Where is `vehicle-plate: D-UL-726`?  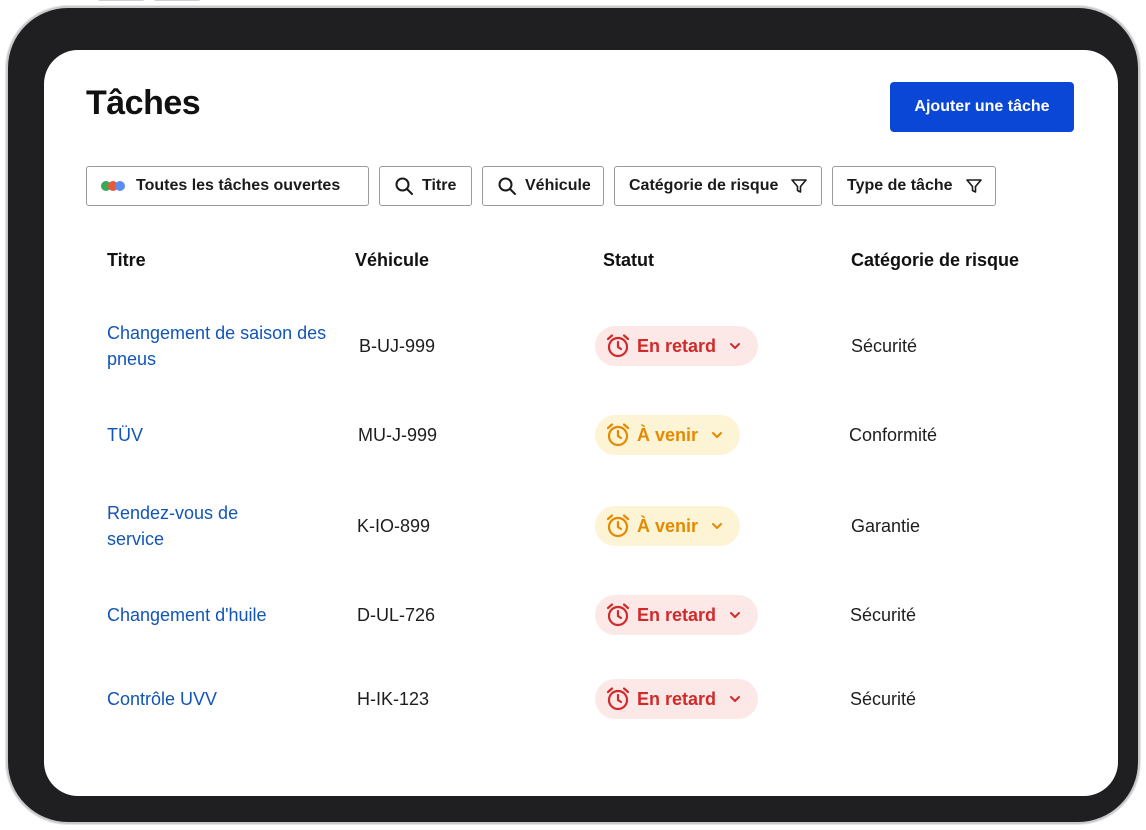
vehicle-plate: D-UL-726 is located at coordinates (396, 615).